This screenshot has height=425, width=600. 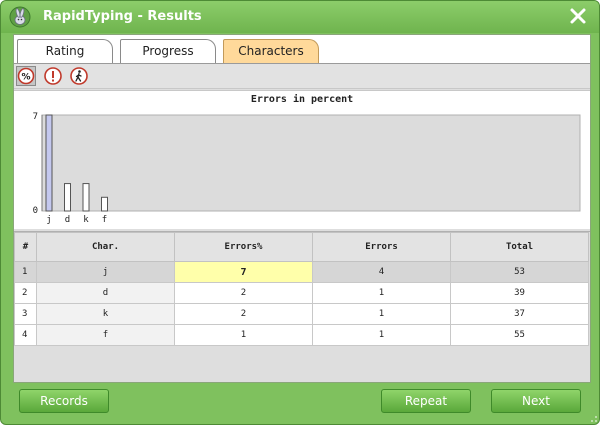 I want to click on tab-strip: Rating Progress Characters, so click(x=302, y=49).